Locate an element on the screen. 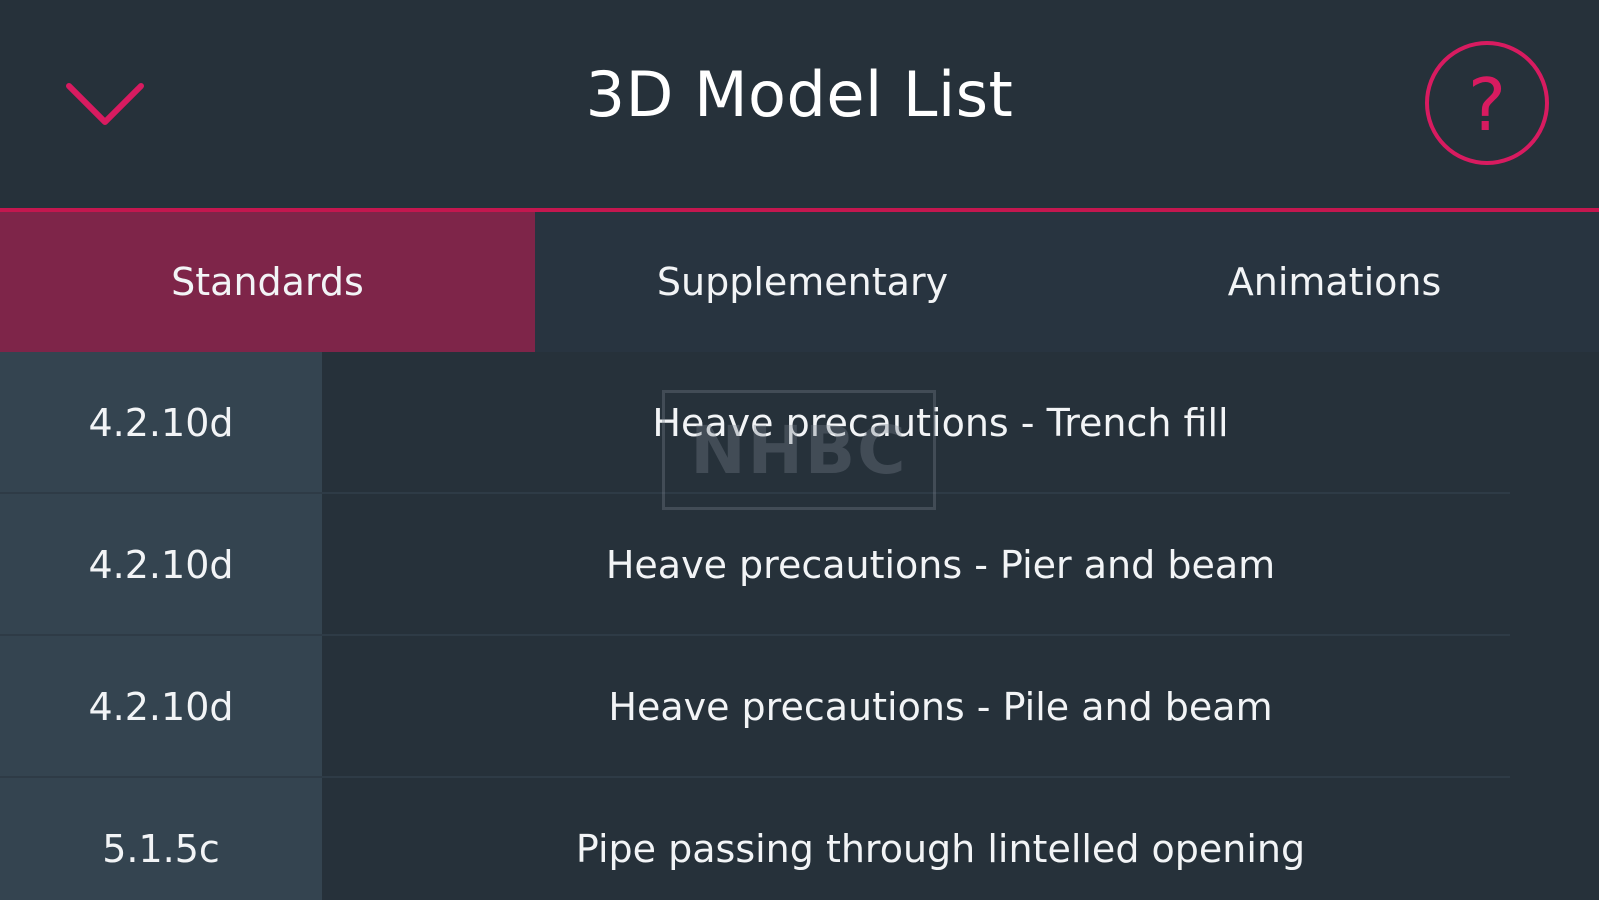 This screenshot has width=1599, height=900. help-button: ? is located at coordinates (1487, 103).